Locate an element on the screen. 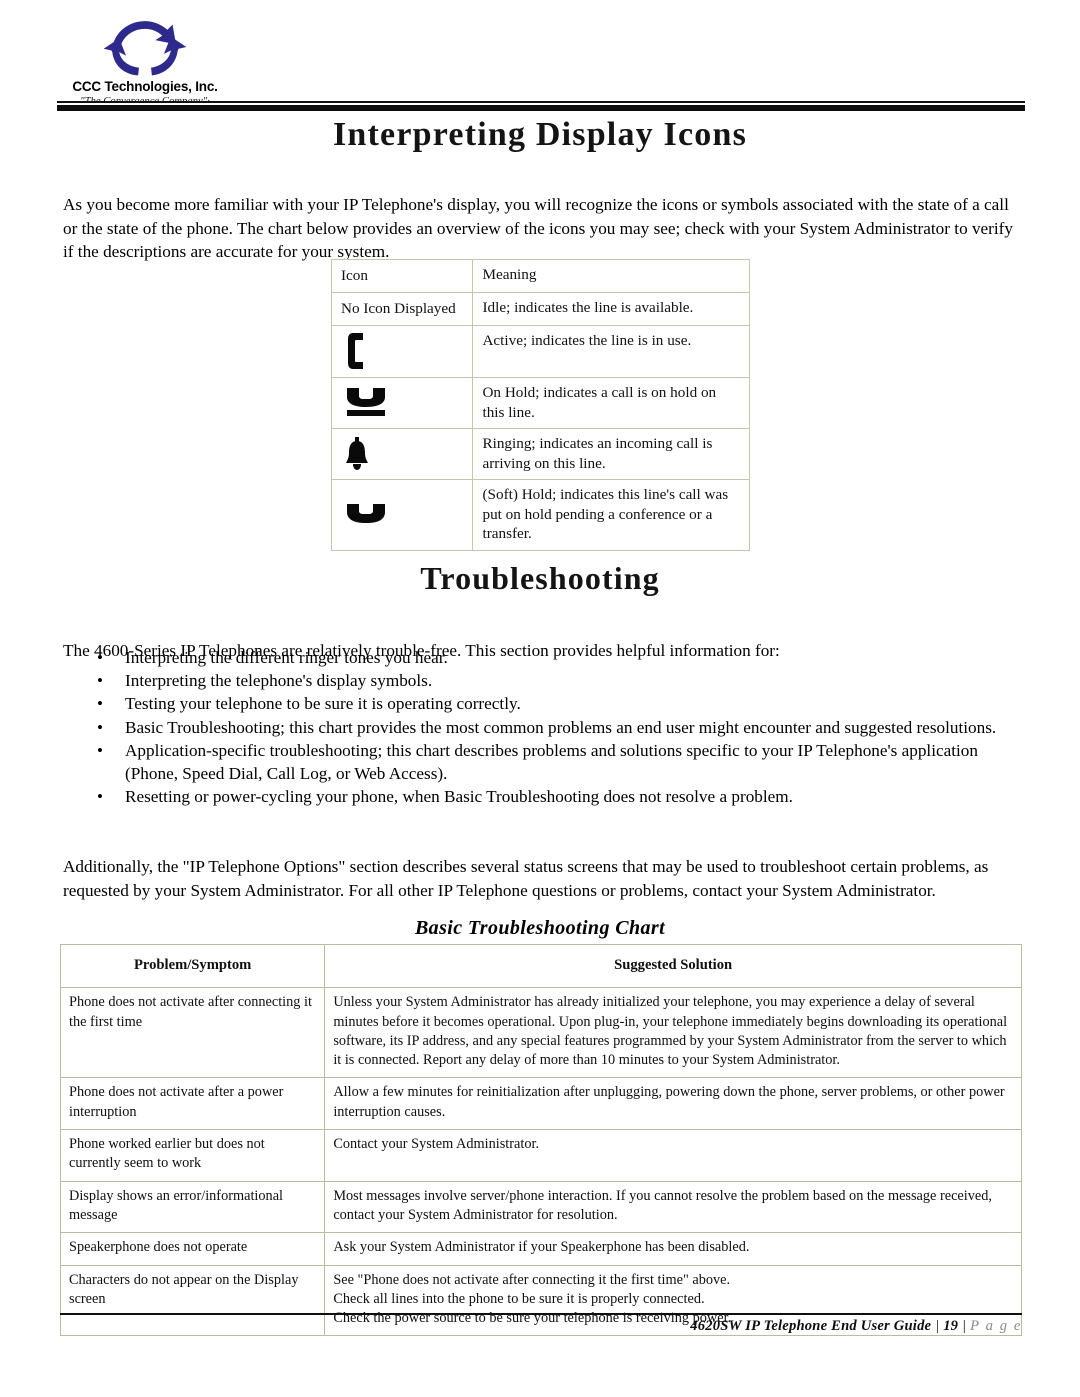  table-header-row: Icon Meaning is located at coordinates (540, 276).